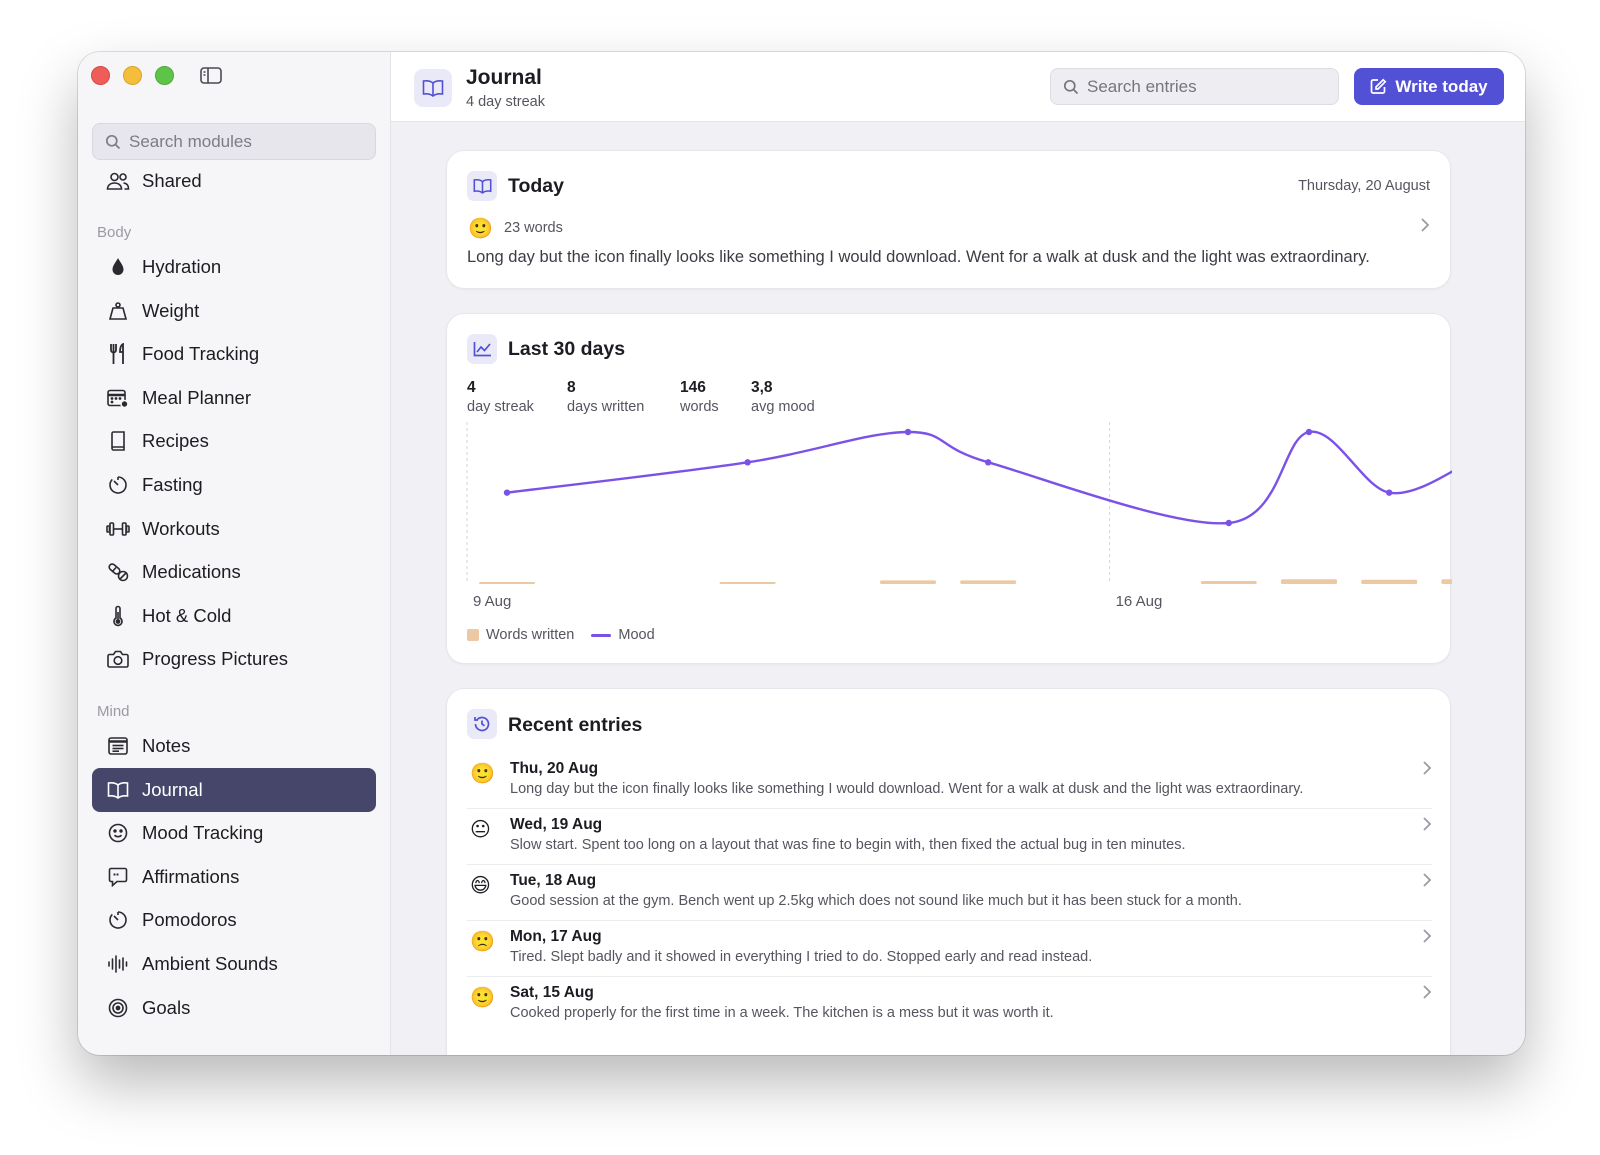  I want to click on today-word-count: 23 words, so click(533, 228).